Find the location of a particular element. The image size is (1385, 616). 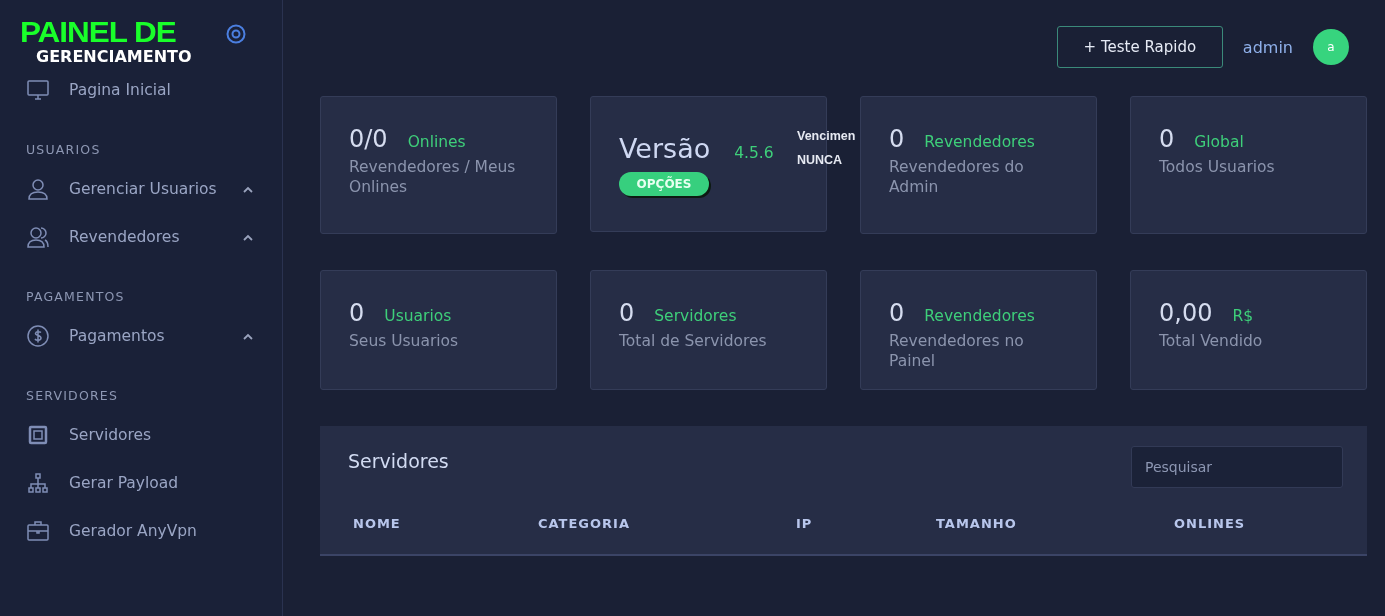

stat-value: 0,00 is located at coordinates (1186, 313).